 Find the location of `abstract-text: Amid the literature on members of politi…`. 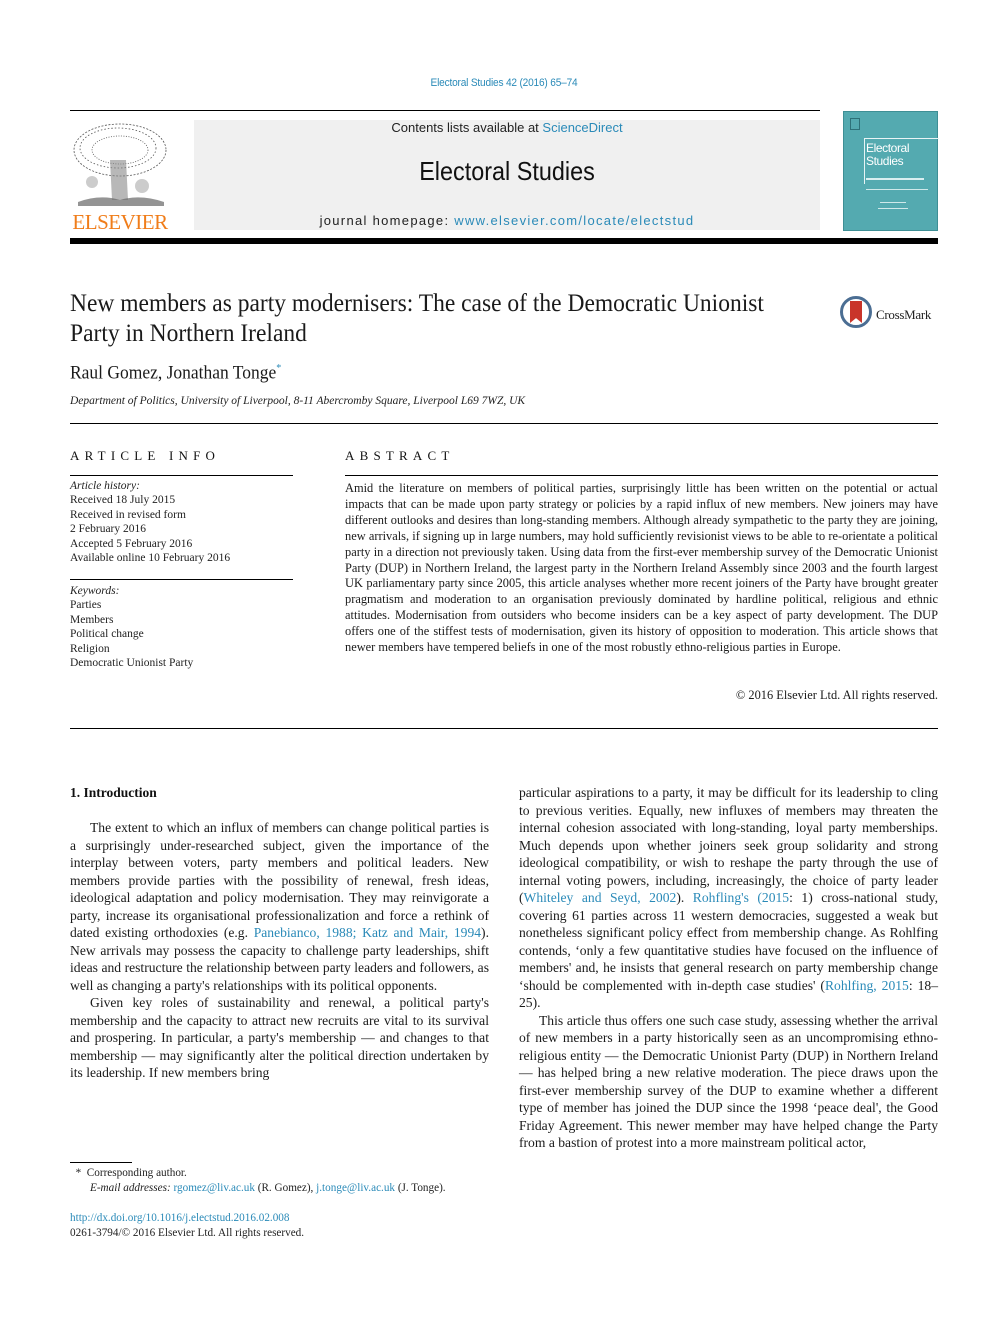

abstract-text: Amid the literature on members of politi… is located at coordinates (641, 568).